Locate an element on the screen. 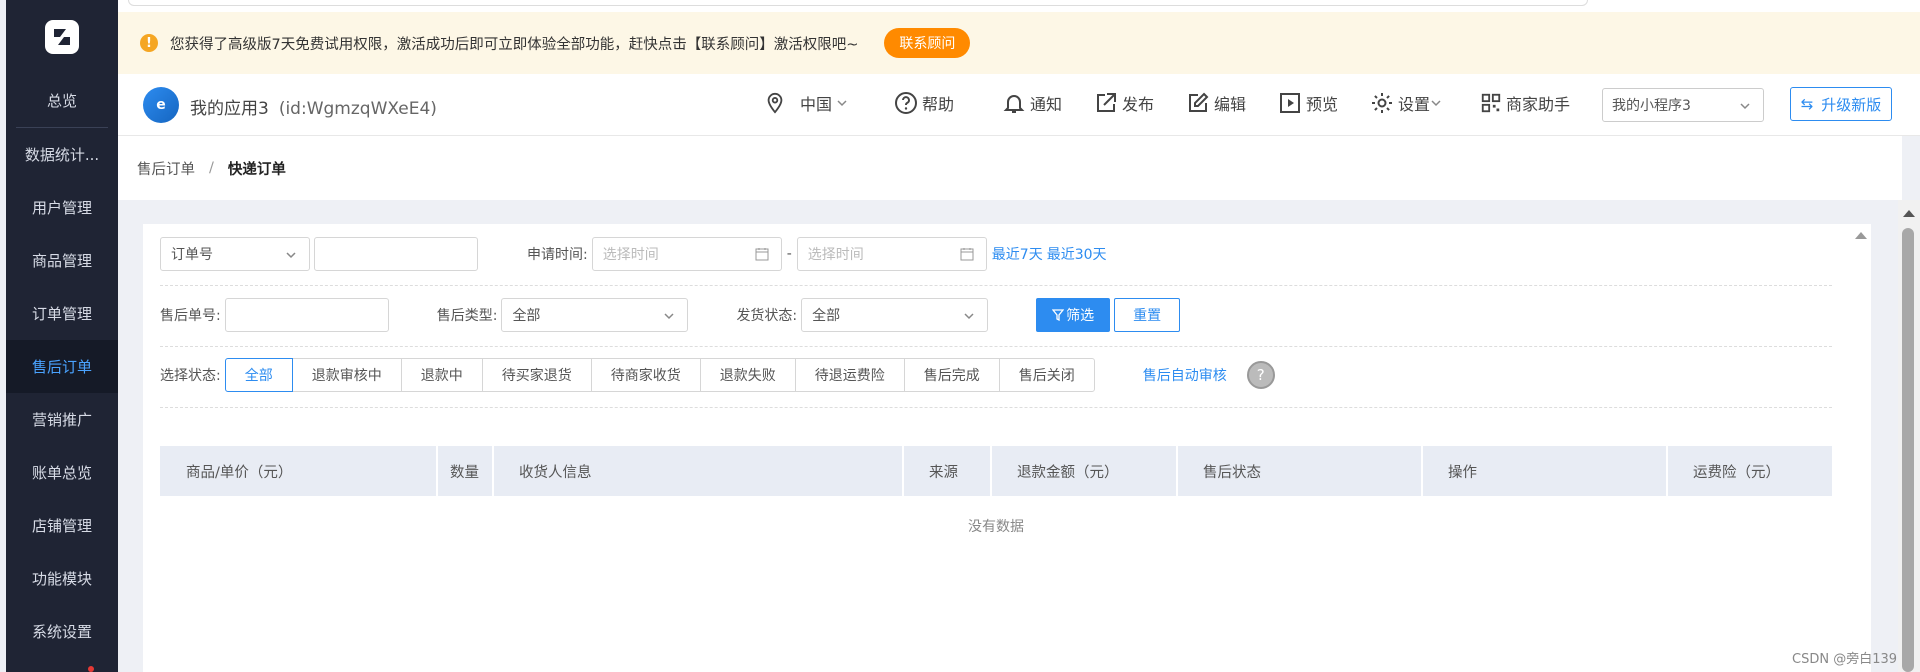 The image size is (1920, 672). logo-icon is located at coordinates (62, 37).